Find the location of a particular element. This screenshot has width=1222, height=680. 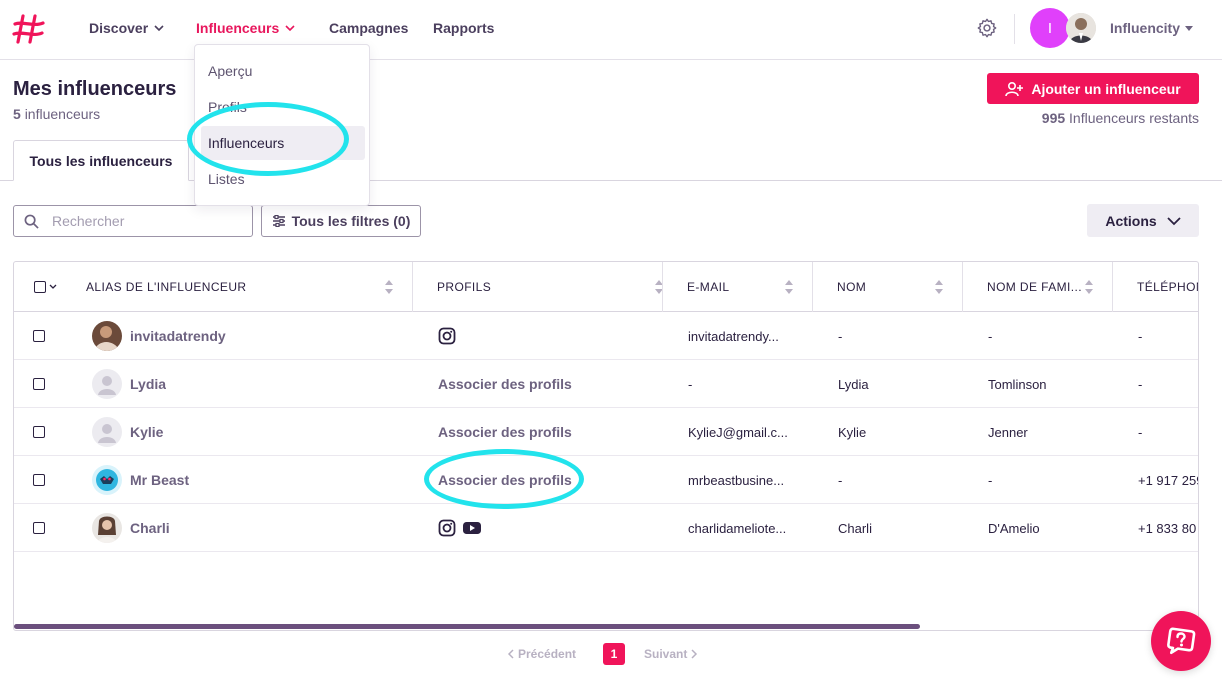

associate-profiles-label: Associer des profils is located at coordinates (505, 432).